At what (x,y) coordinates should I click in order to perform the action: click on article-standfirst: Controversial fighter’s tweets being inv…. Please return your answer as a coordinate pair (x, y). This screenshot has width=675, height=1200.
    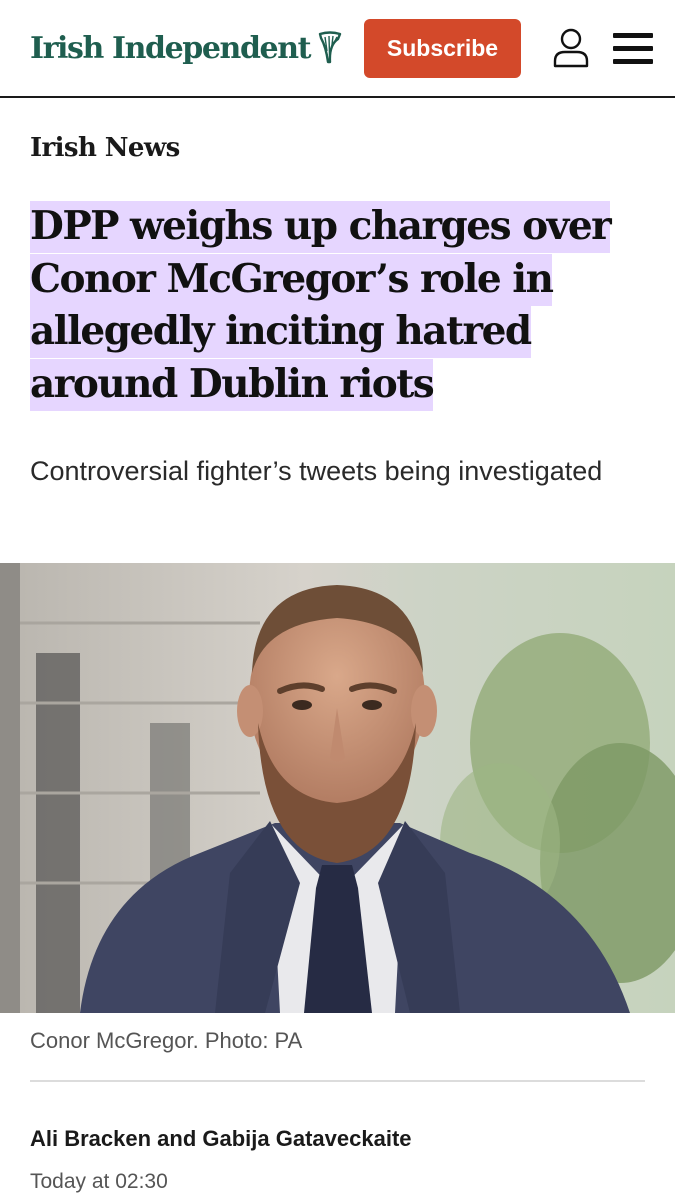
    Looking at the image, I should click on (316, 471).